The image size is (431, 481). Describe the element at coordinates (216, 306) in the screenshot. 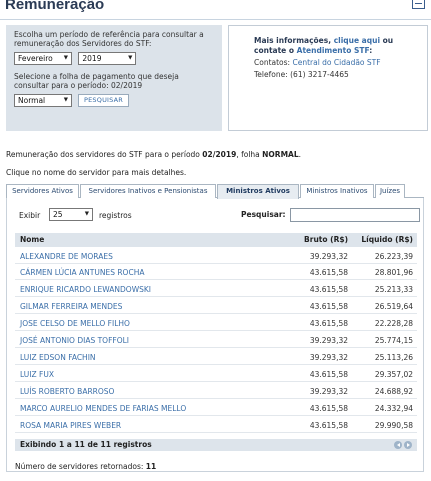

I see `table-row: GILMAR FERREIRA MENDES 43.615,58 26.519,64` at that location.